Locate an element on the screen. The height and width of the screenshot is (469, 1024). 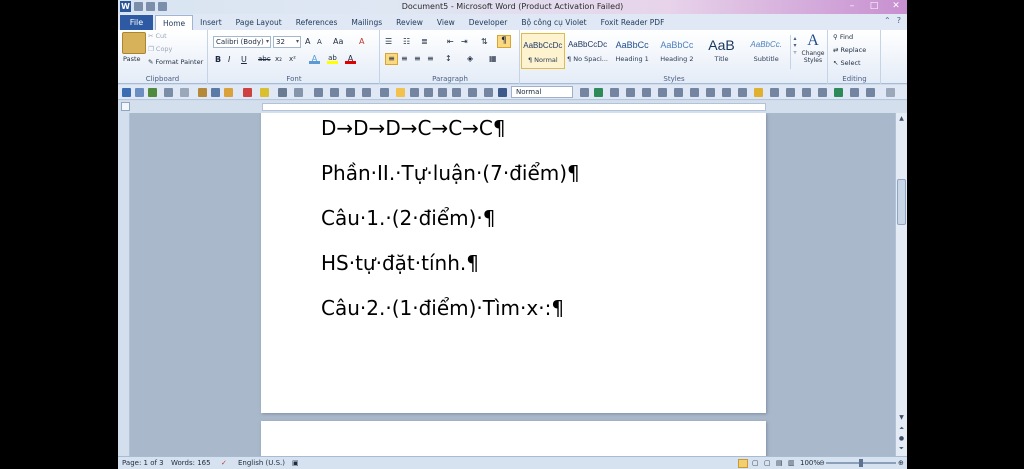
text-effects-small-icon is located at coordinates (282, 92).